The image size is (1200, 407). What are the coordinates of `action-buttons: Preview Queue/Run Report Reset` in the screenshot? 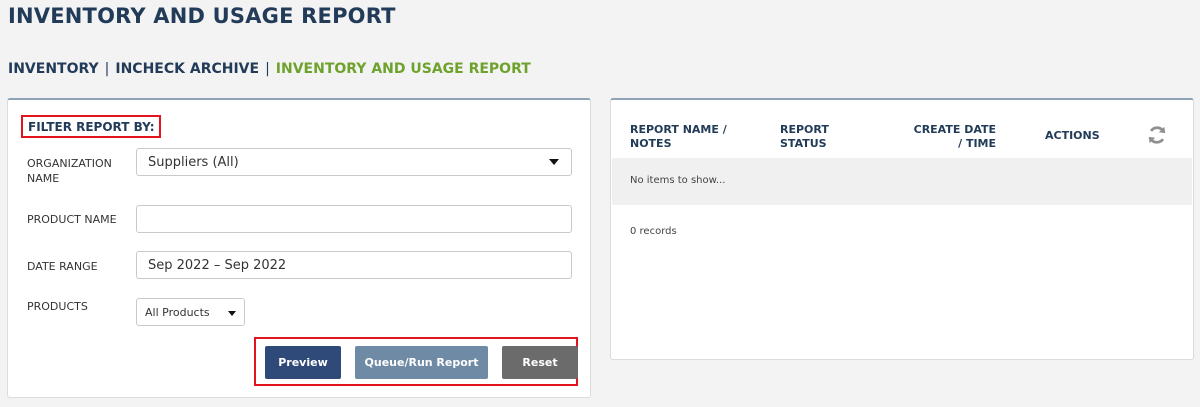 It's located at (416, 361).